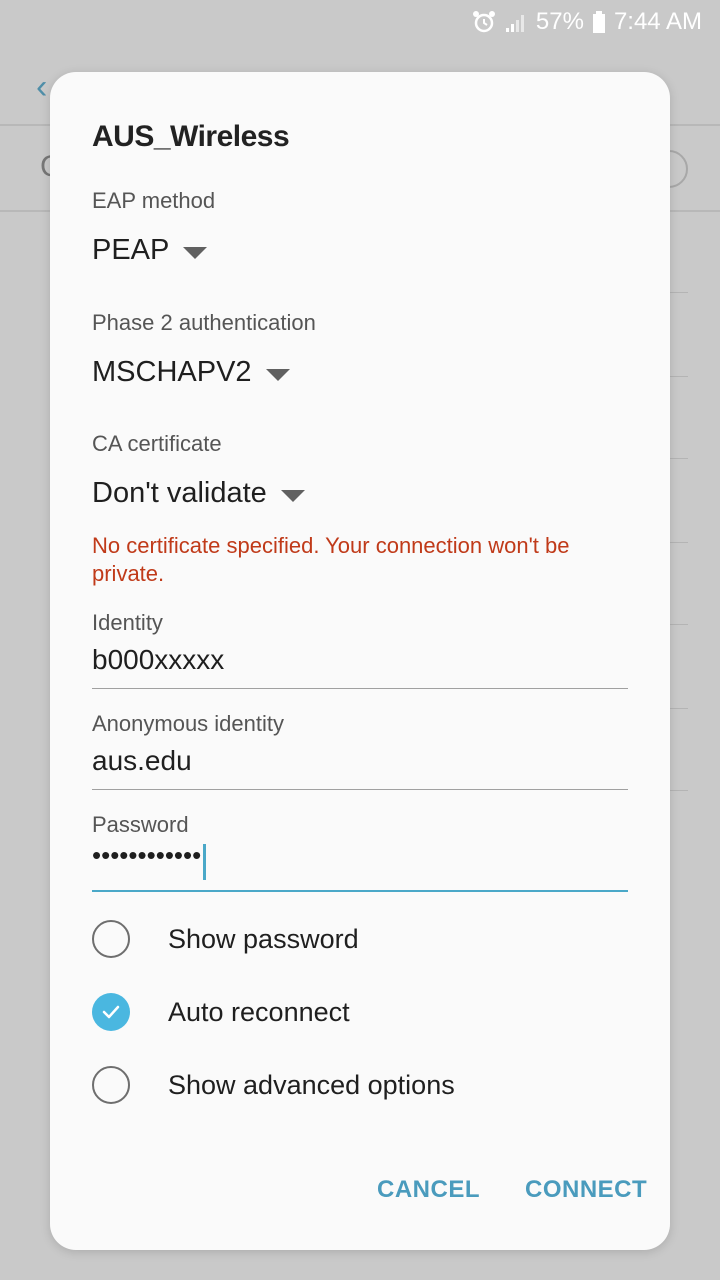 This screenshot has width=720, height=1280. Describe the element at coordinates (360, 891) in the screenshot. I see `password-underline` at that location.